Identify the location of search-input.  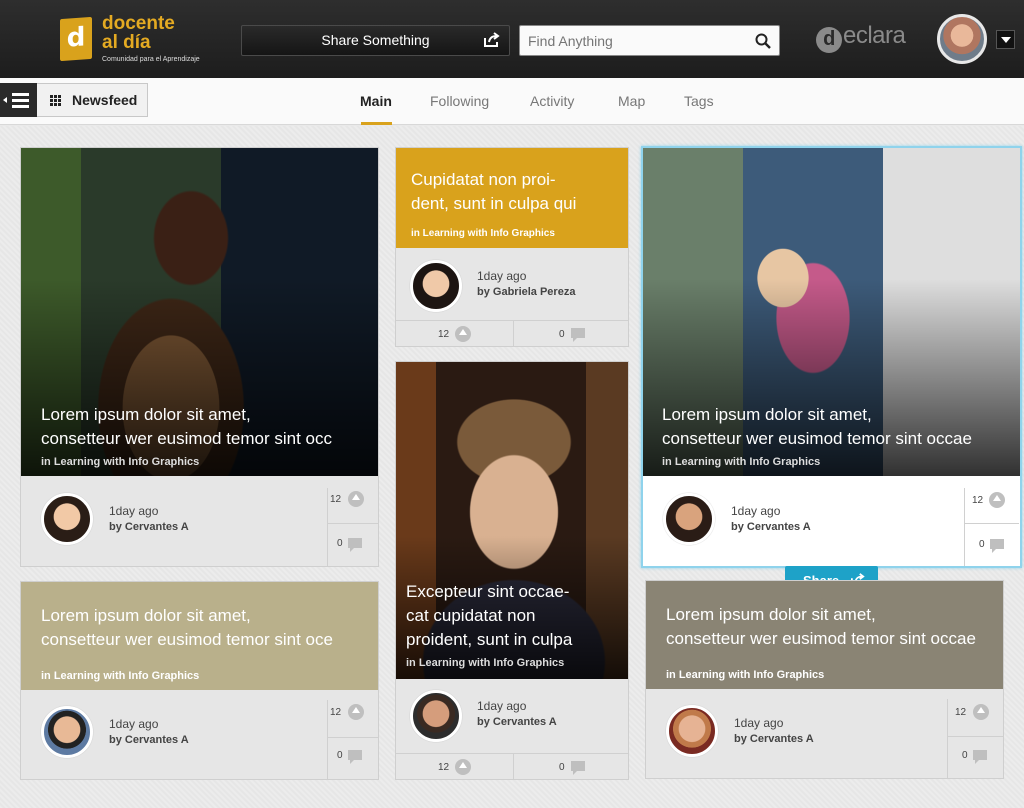
(638, 41).